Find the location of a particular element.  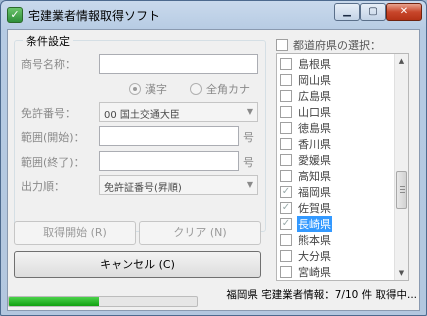

license-select: 00 国土交通大臣 ▼ is located at coordinates (178, 112).